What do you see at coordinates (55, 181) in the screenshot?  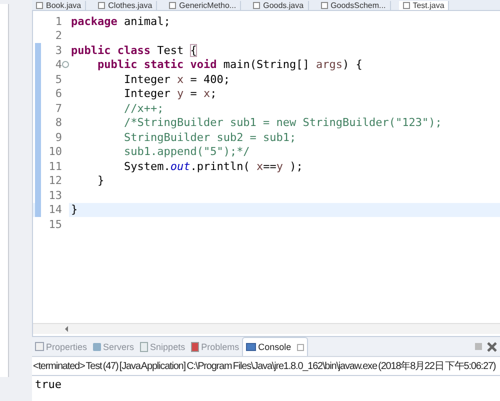 I see `line-number: 12` at bounding box center [55, 181].